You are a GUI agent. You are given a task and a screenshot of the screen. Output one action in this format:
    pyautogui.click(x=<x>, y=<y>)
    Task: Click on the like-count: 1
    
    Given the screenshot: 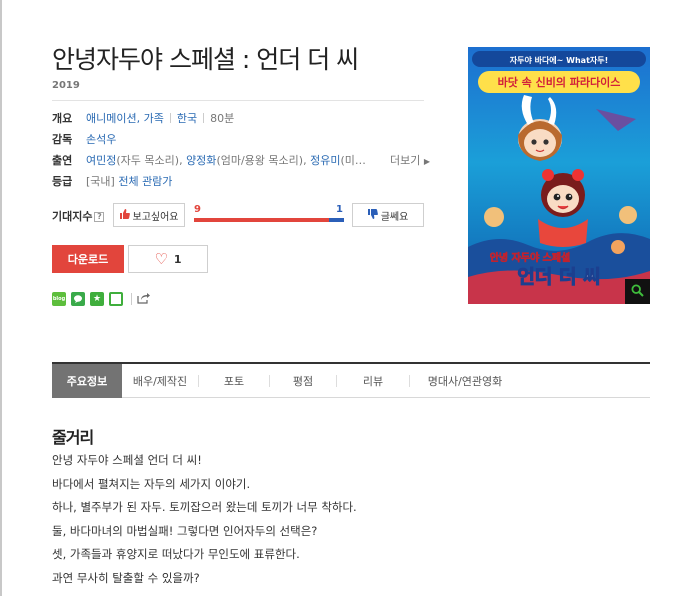 What is the action you would take?
    pyautogui.click(x=177, y=259)
    